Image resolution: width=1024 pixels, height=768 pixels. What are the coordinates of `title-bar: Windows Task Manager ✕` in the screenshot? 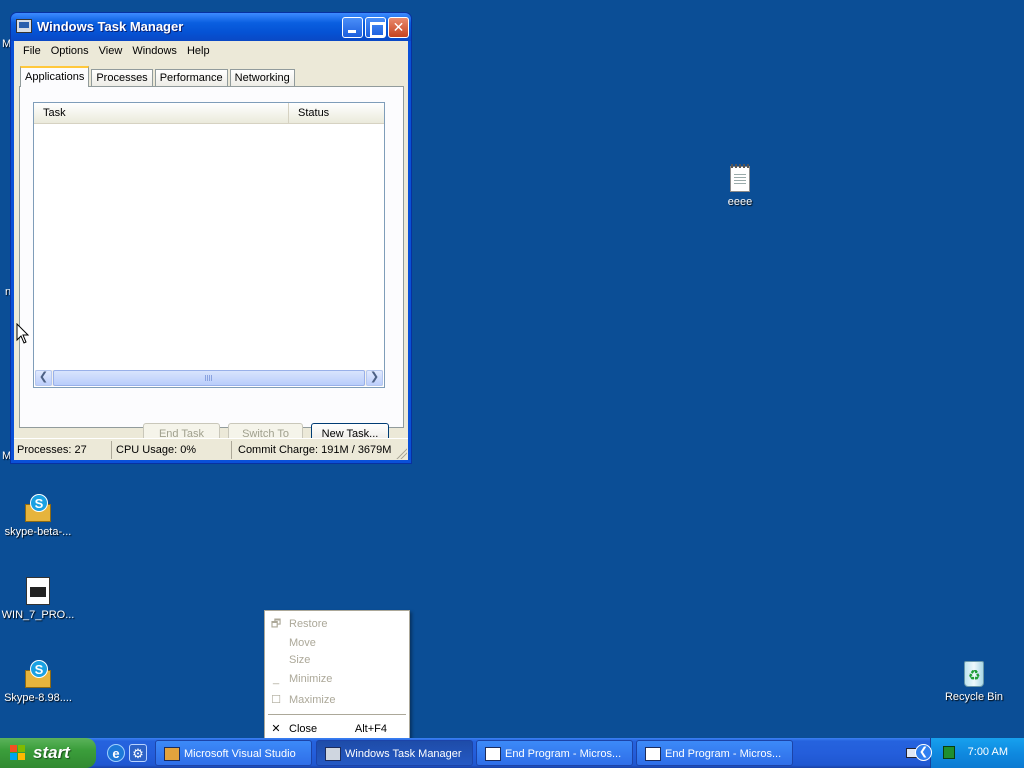 It's located at (211, 27).